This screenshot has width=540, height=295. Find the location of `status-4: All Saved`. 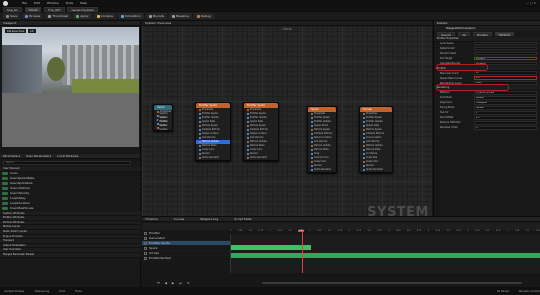

status-4: All Saved is located at coordinates (503, 291).